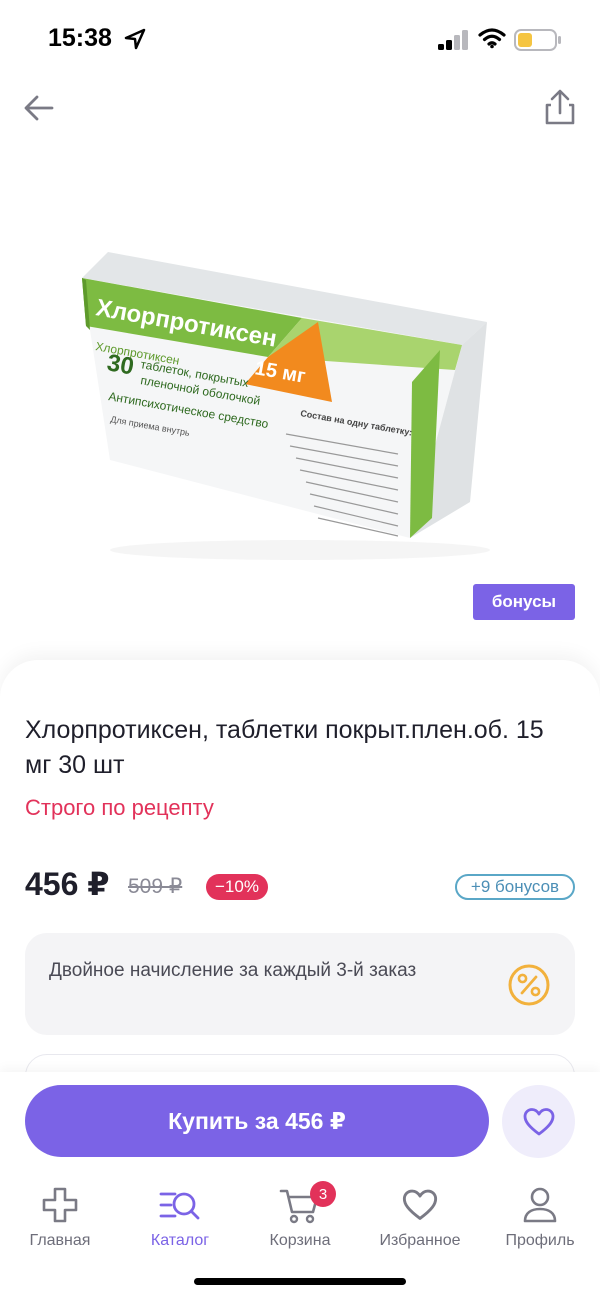 The image size is (600, 1297). What do you see at coordinates (420, 1240) in the screenshot?
I see `nav-label-favorites: Избранное` at bounding box center [420, 1240].